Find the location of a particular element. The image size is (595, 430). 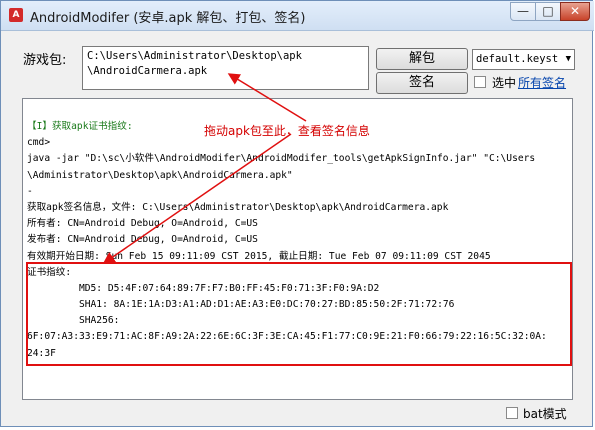

package-path-line-2: \AndroidCarmera.apk is located at coordinates (147, 71).